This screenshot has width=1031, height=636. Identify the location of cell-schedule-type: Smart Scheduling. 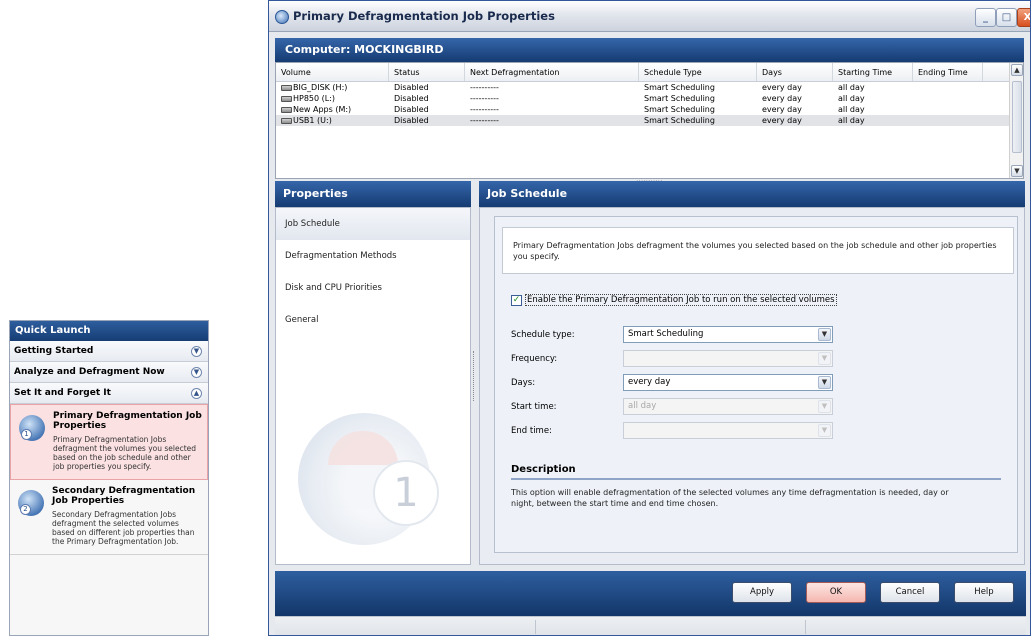
(679, 109).